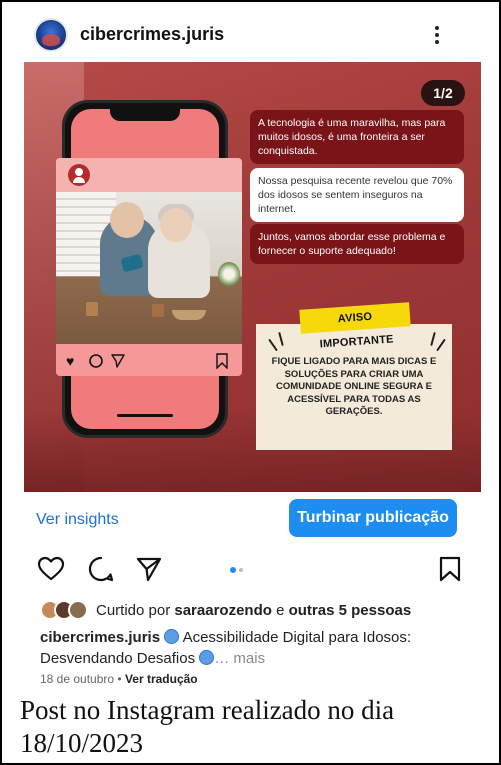 The image size is (501, 765). I want to click on mock-post-actions: ♥, so click(149, 361).